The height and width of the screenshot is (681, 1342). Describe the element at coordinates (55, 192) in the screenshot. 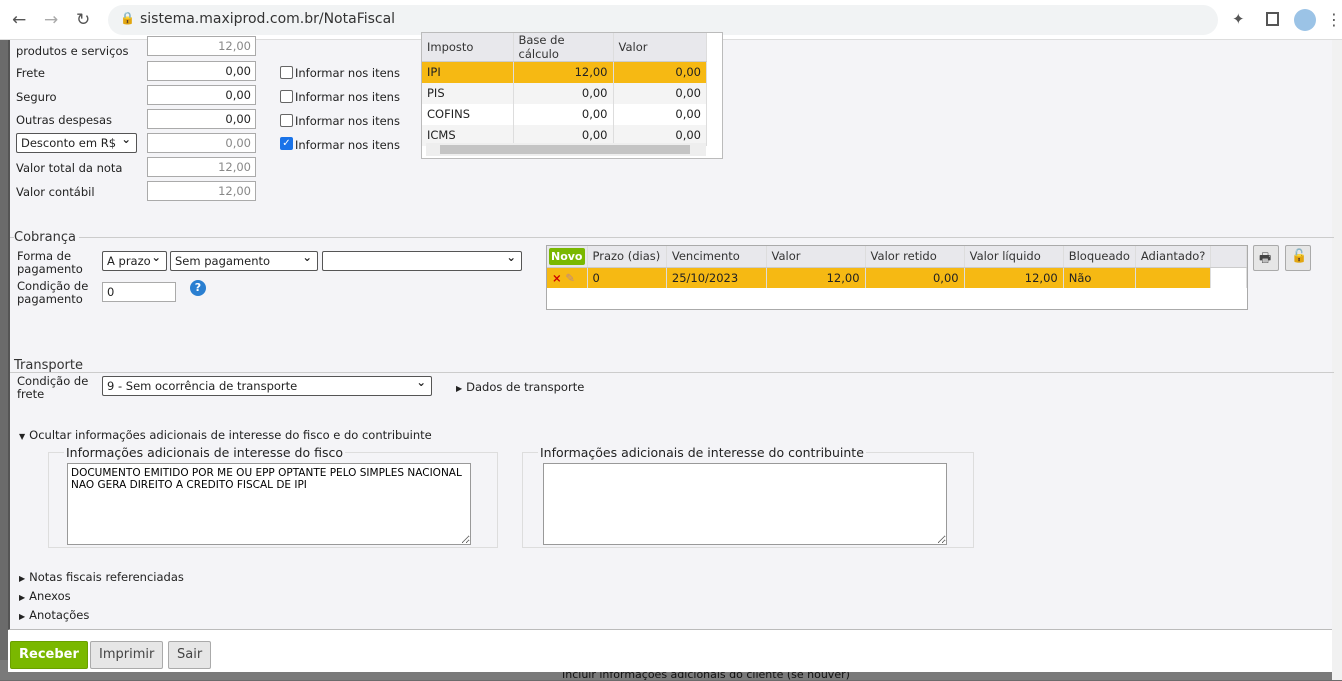

I see `label-valor-contabil: Valor contábil` at that location.